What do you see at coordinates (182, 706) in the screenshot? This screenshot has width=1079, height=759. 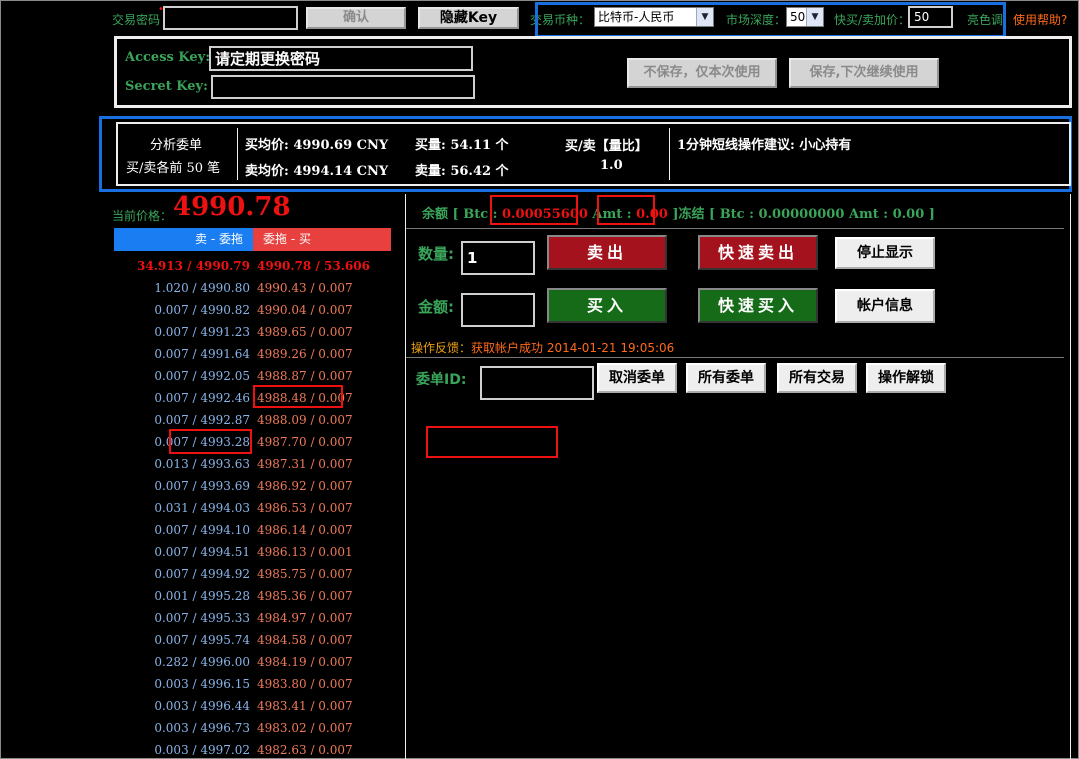 I see `orderbook-ask-cell: 0.003 / 4996.44` at bounding box center [182, 706].